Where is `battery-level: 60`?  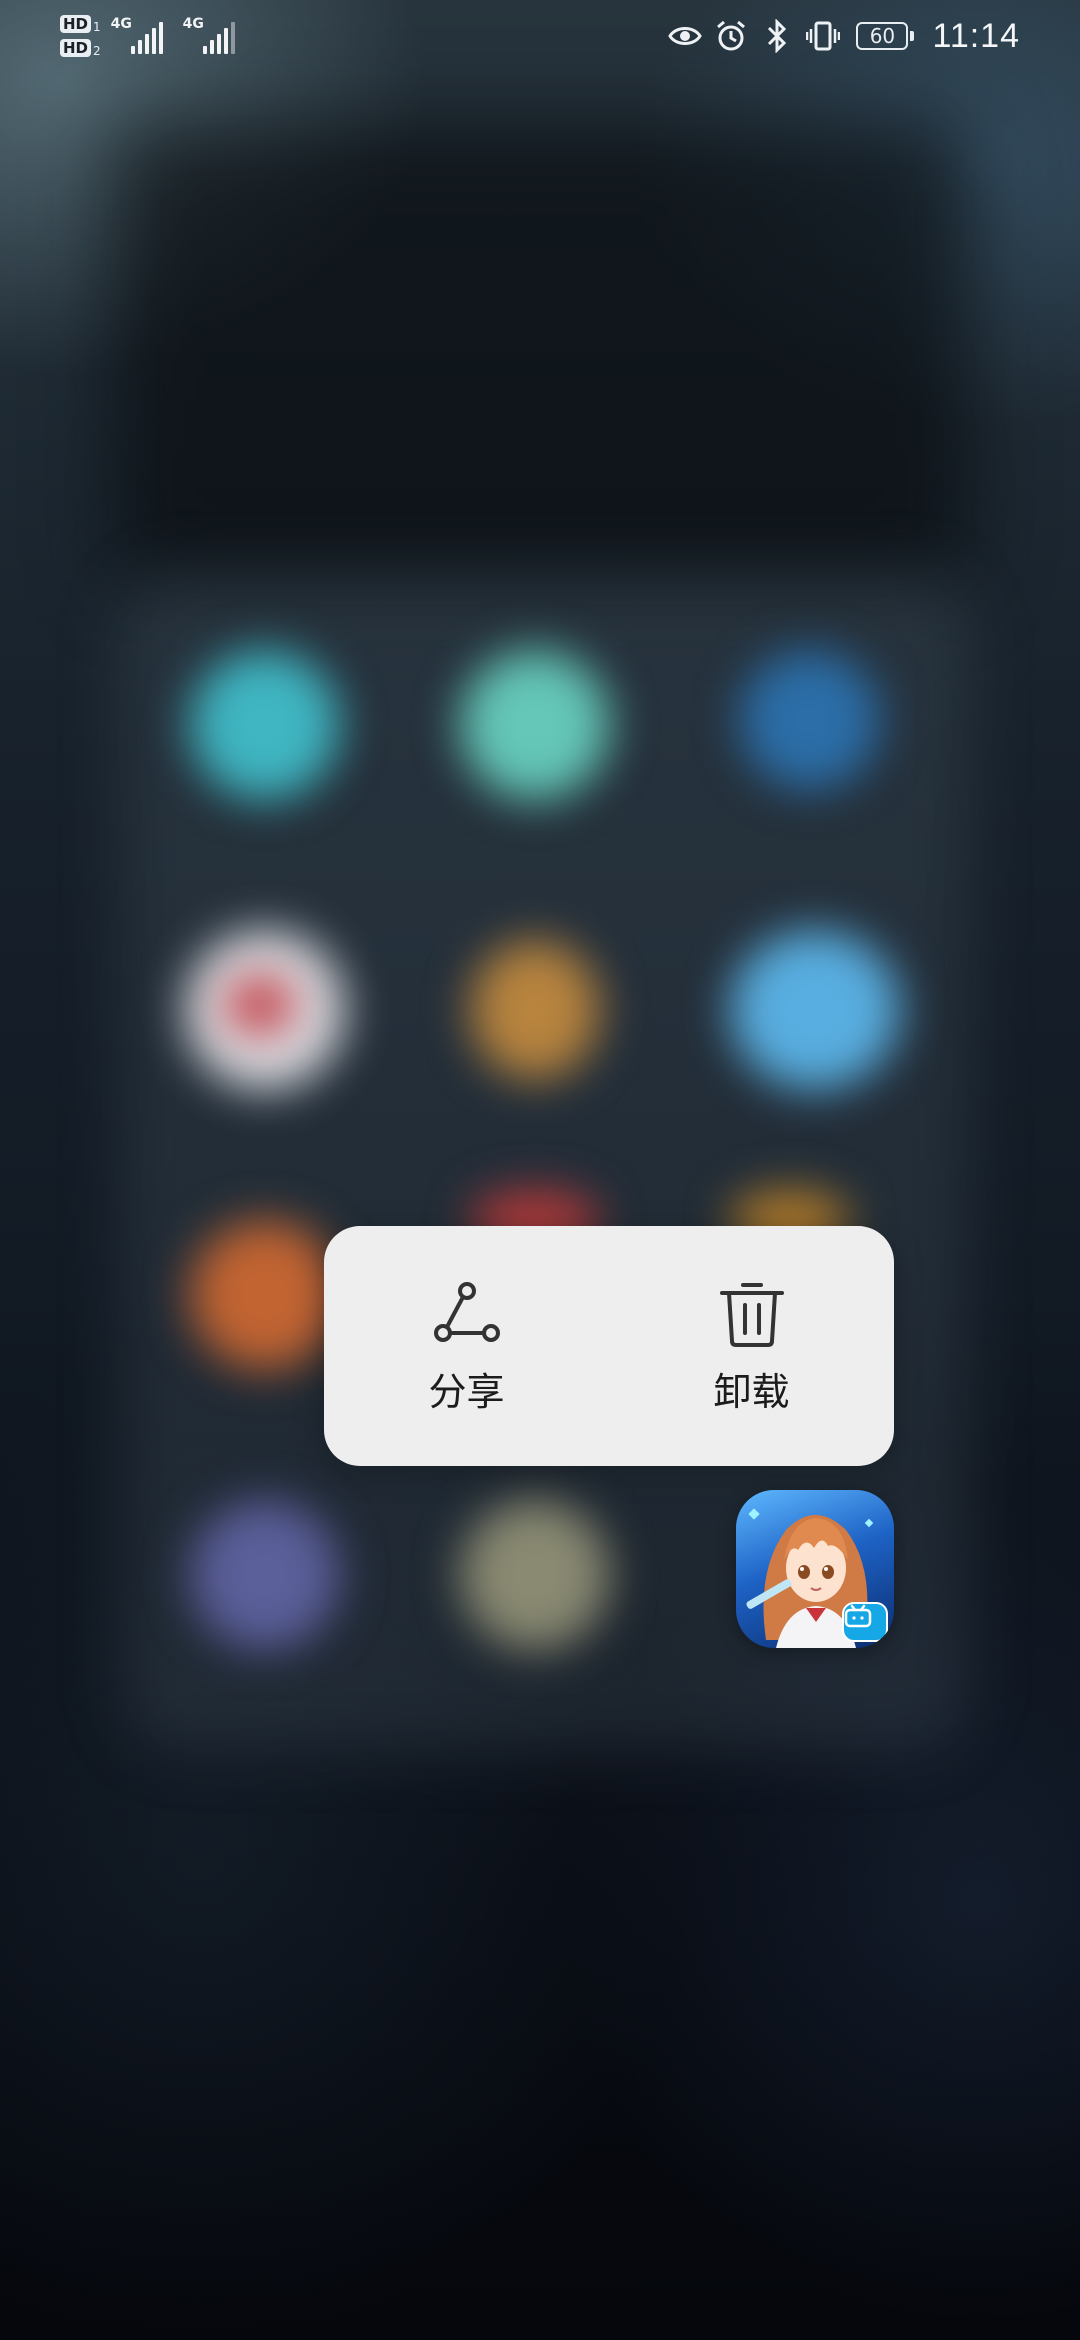
battery-level: 60 is located at coordinates (882, 36).